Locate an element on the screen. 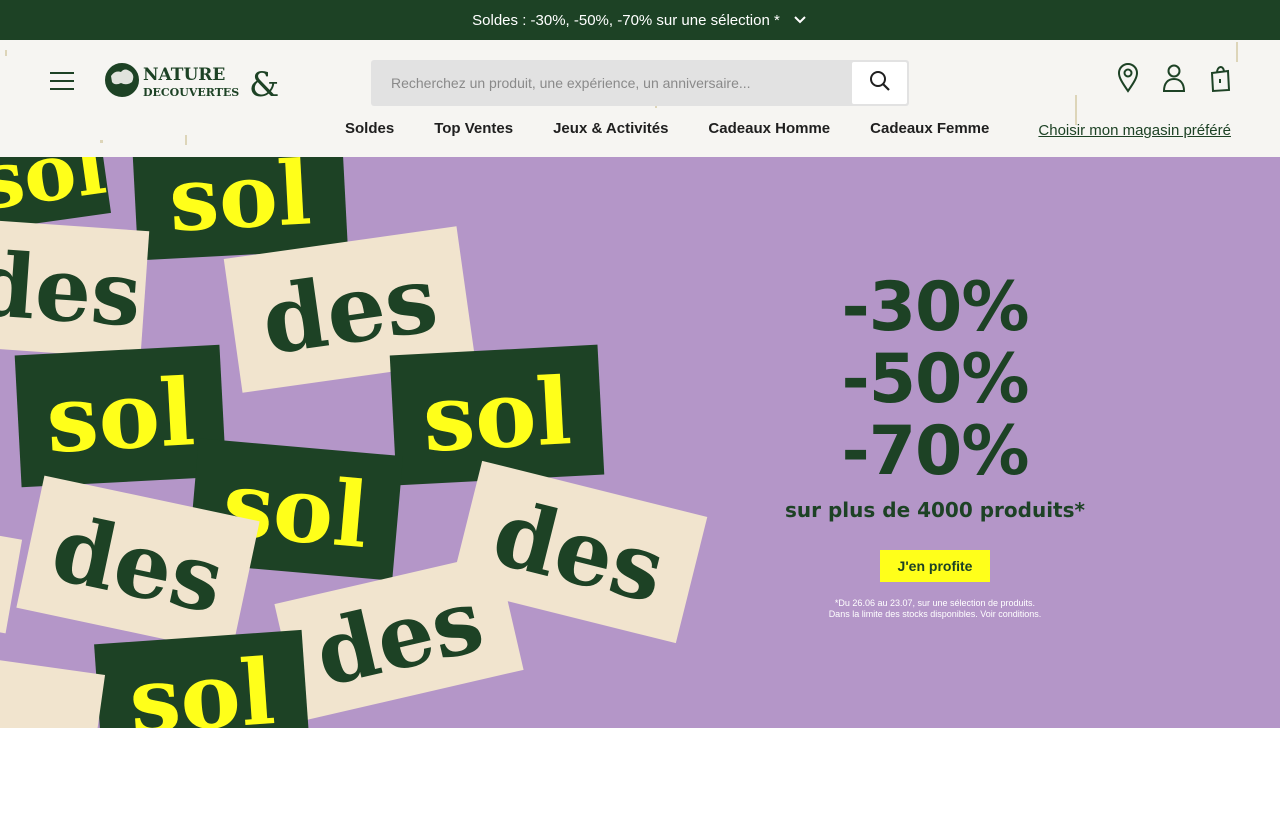  header-icons is located at coordinates (1174, 78).